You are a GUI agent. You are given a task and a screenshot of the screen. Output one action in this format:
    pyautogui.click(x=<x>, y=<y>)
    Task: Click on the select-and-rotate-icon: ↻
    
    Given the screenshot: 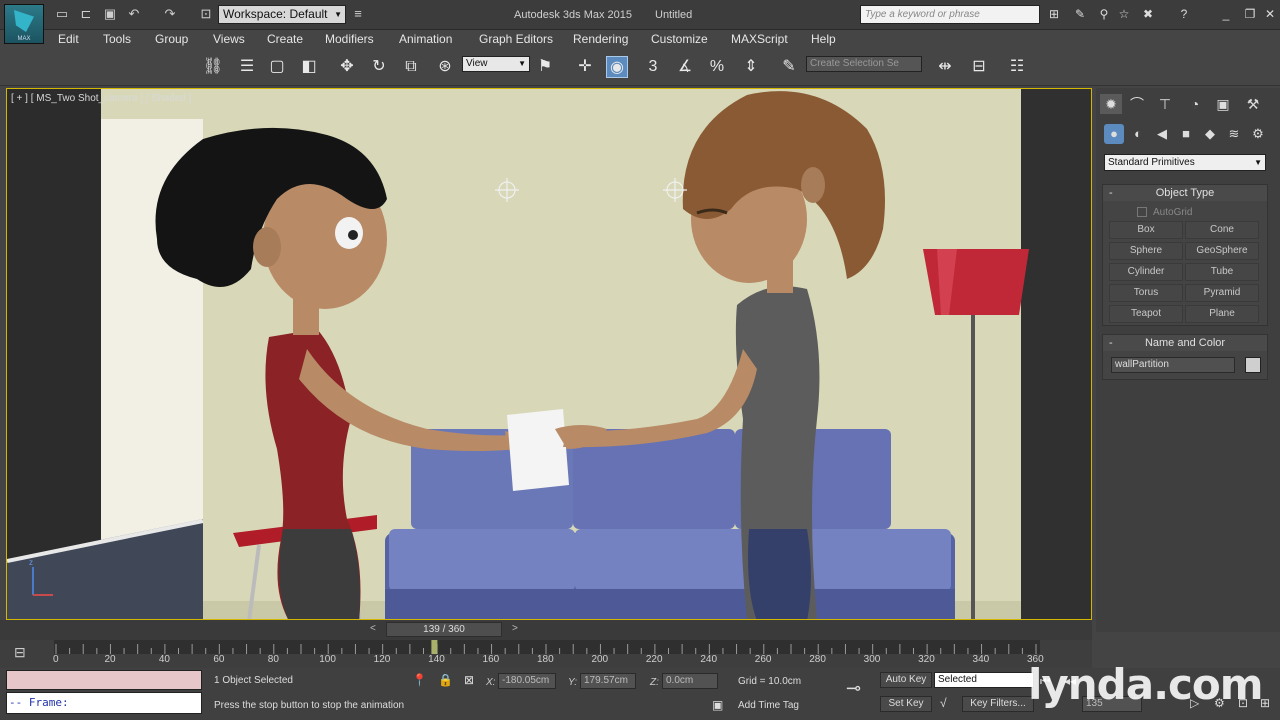 What is the action you would take?
    pyautogui.click(x=379, y=67)
    